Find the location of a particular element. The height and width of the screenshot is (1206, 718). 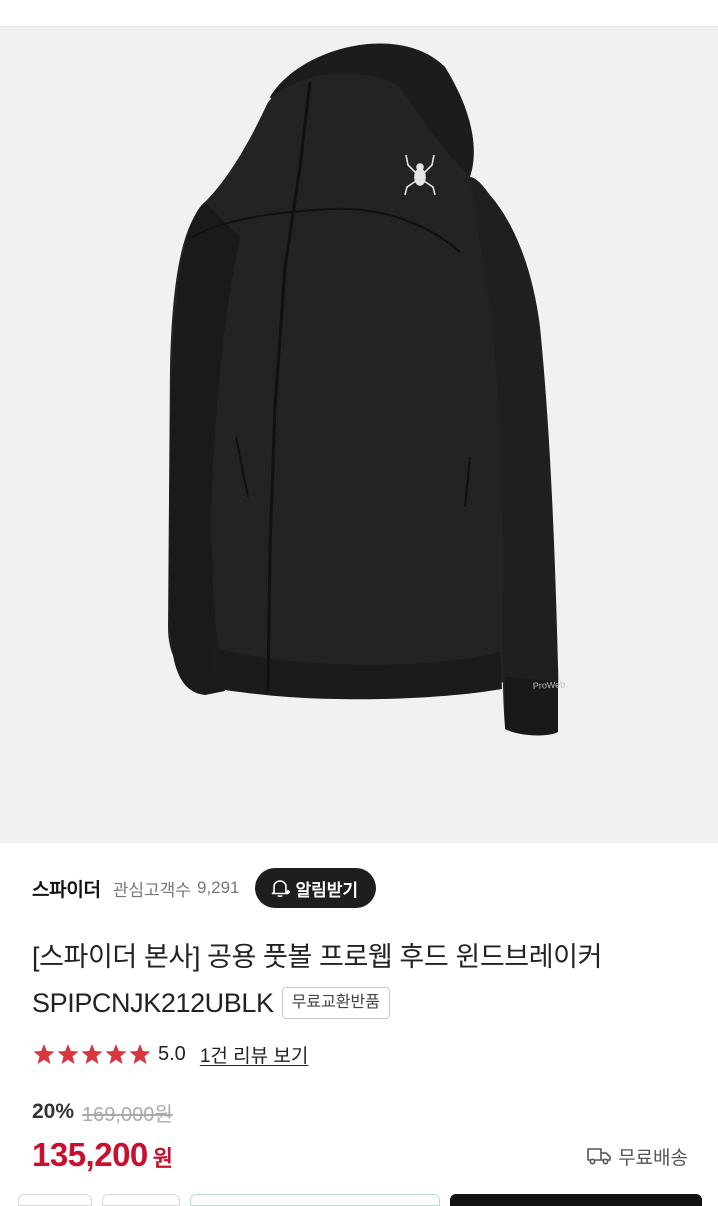

discount-row: 20% 169,000원 is located at coordinates (102, 1112).